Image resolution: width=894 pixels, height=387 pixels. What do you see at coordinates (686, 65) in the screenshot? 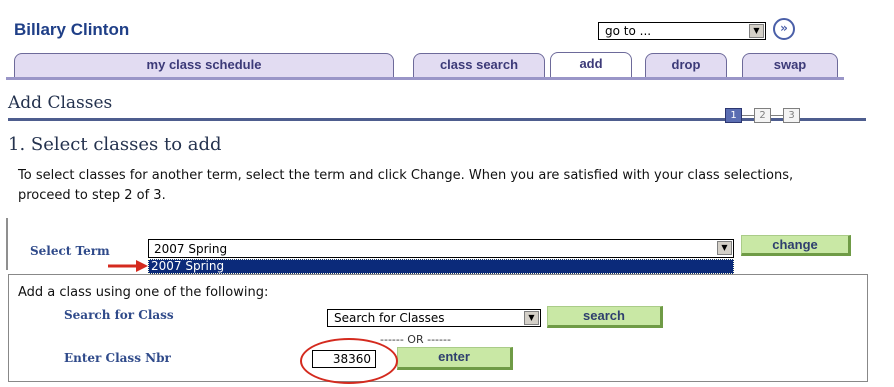
I see `tab-drop: drop` at bounding box center [686, 65].